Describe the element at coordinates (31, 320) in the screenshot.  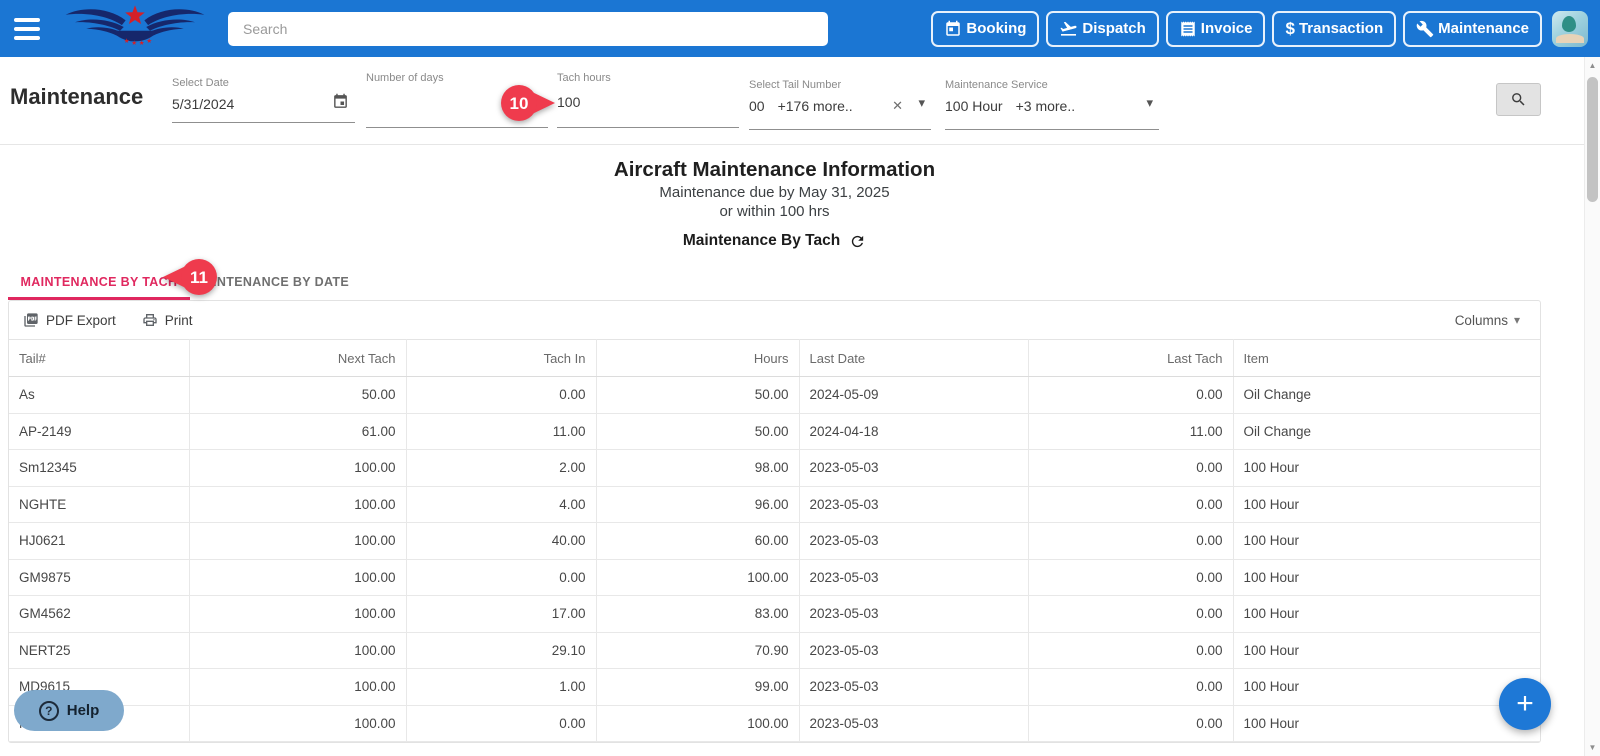
I see `pdf-file-icon` at that location.